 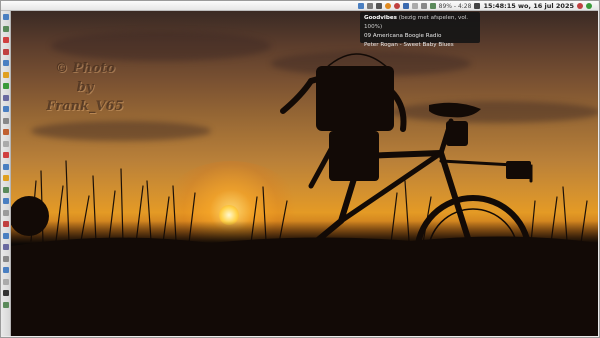 What do you see at coordinates (403, 36) in the screenshot?
I see `notification-station: 09 Americana Boogie Radio` at bounding box center [403, 36].